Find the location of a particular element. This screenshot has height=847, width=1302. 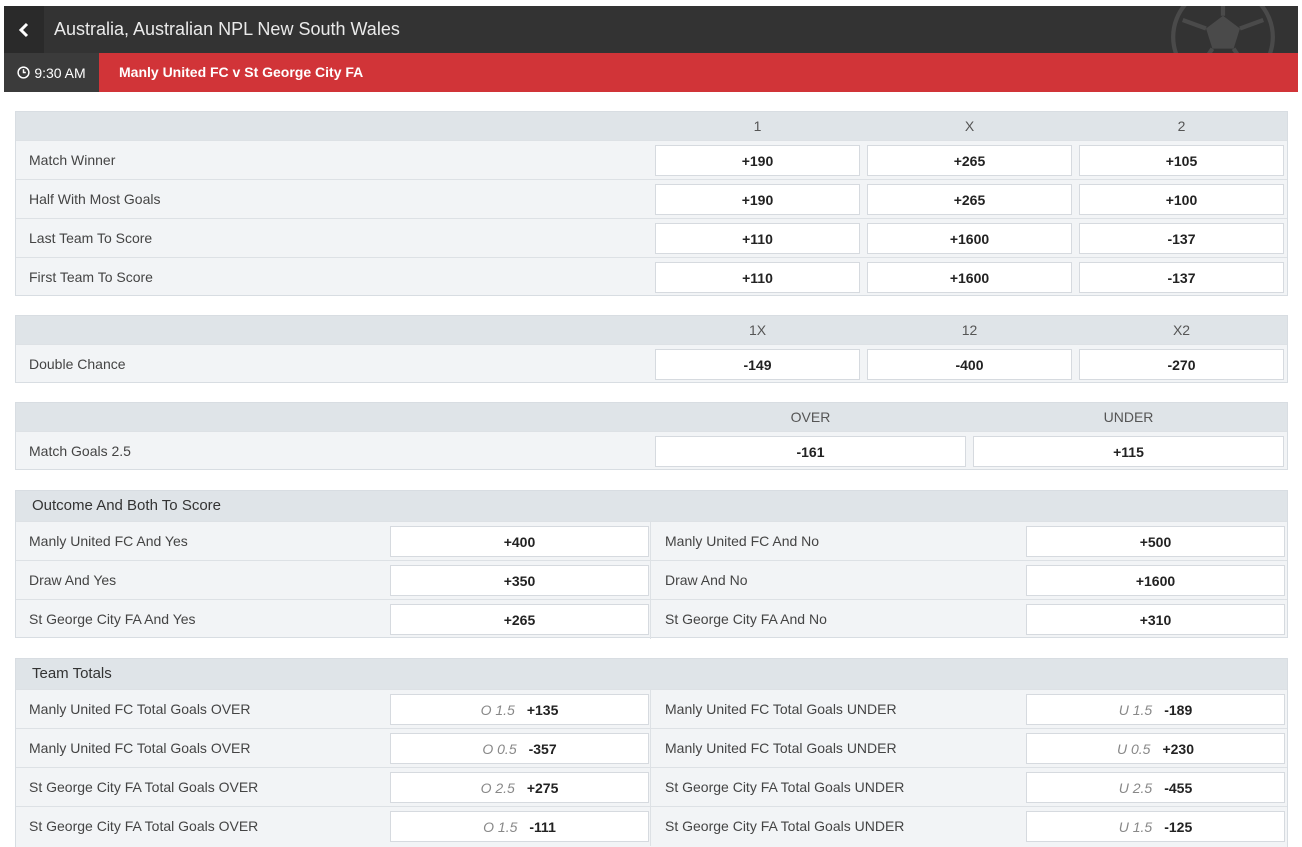

market-header: Outcome And Both To Score is located at coordinates (651, 506).